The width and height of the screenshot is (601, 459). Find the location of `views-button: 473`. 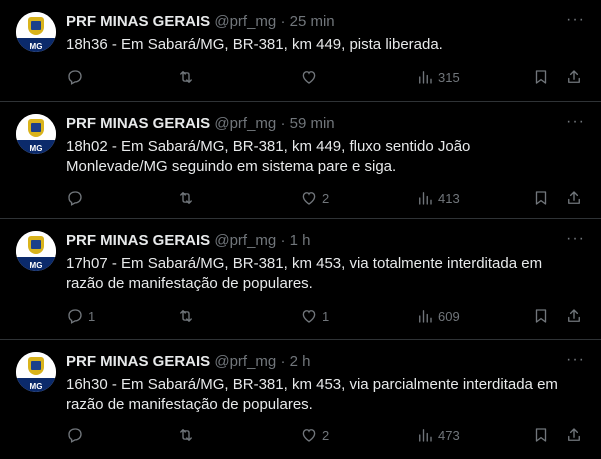

views-button: 473 is located at coordinates (438, 435).